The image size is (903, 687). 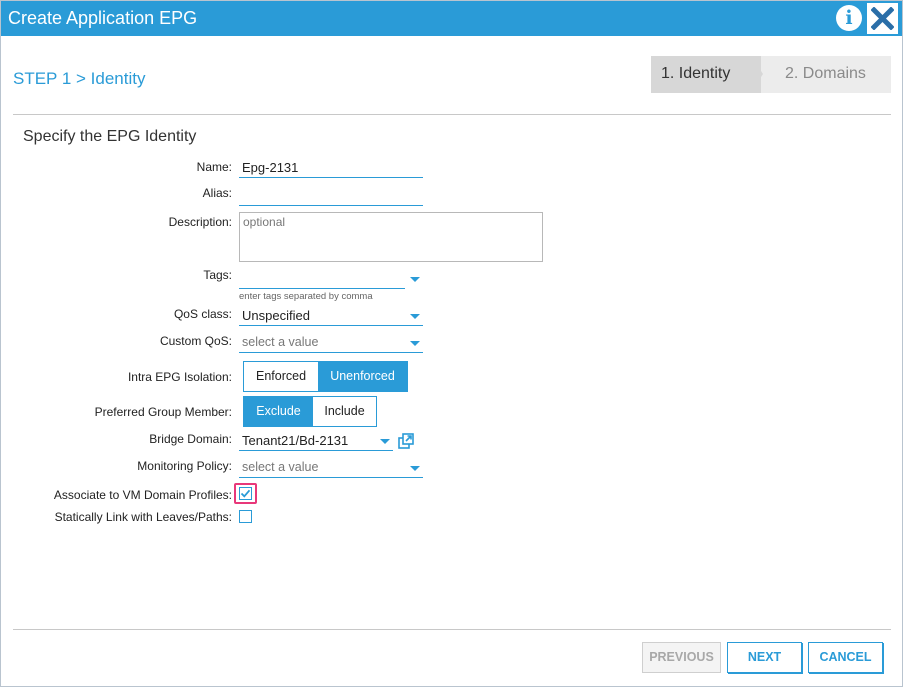 I want to click on isolation-enforced-button: Enforced, so click(x=281, y=376).